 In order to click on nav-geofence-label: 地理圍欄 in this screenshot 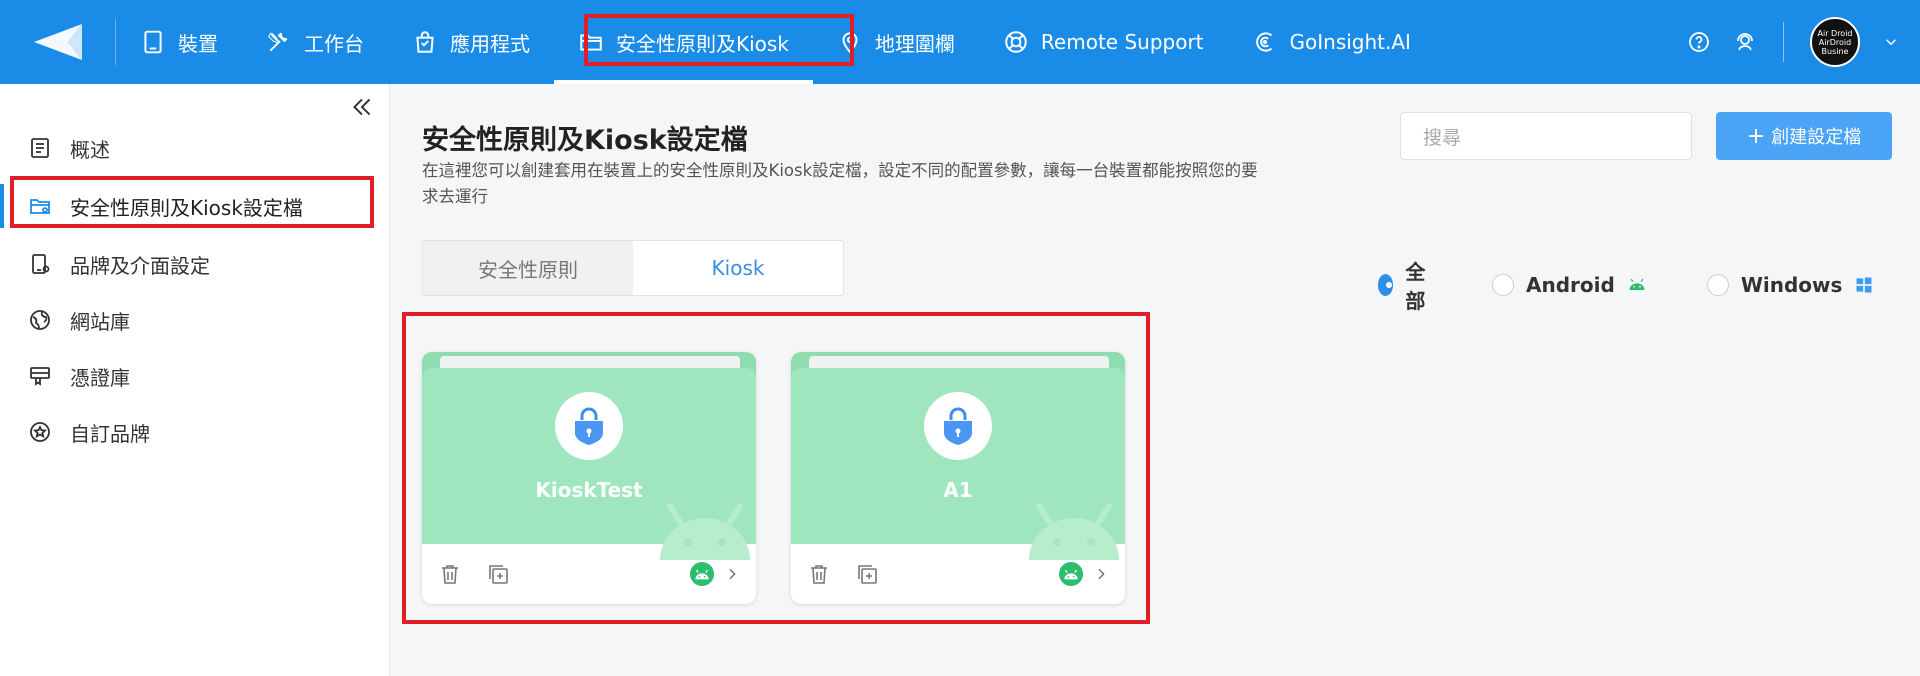, I will do `click(914, 43)`.